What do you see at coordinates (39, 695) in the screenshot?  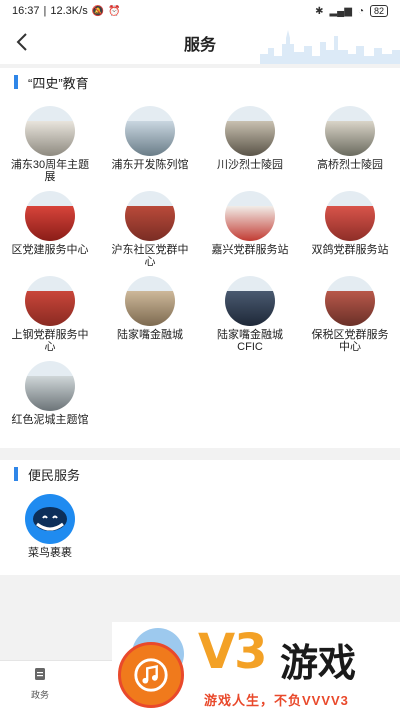 I see `tab-label: 政务` at bounding box center [39, 695].